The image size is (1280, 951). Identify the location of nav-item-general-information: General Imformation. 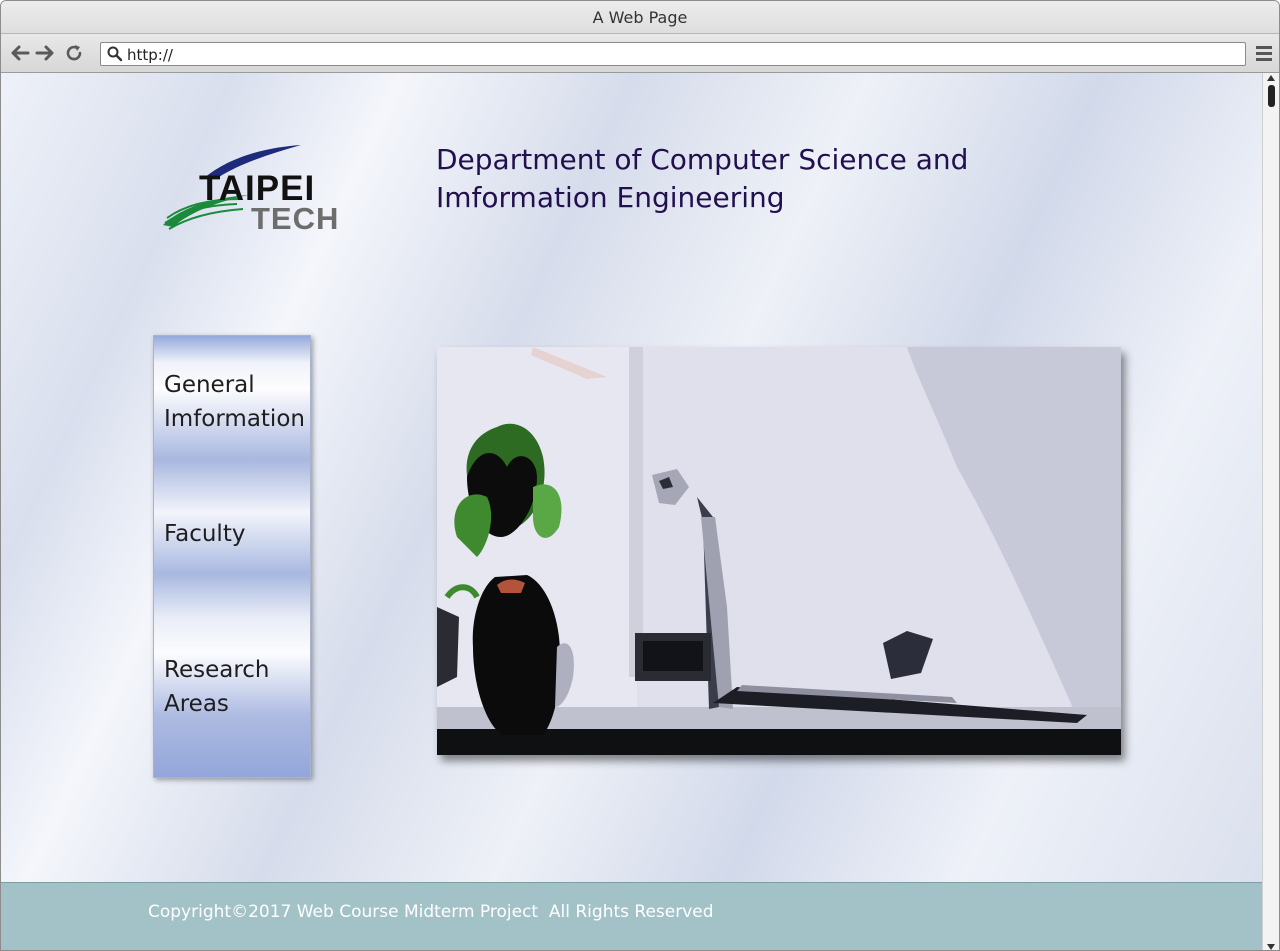
(238, 402).